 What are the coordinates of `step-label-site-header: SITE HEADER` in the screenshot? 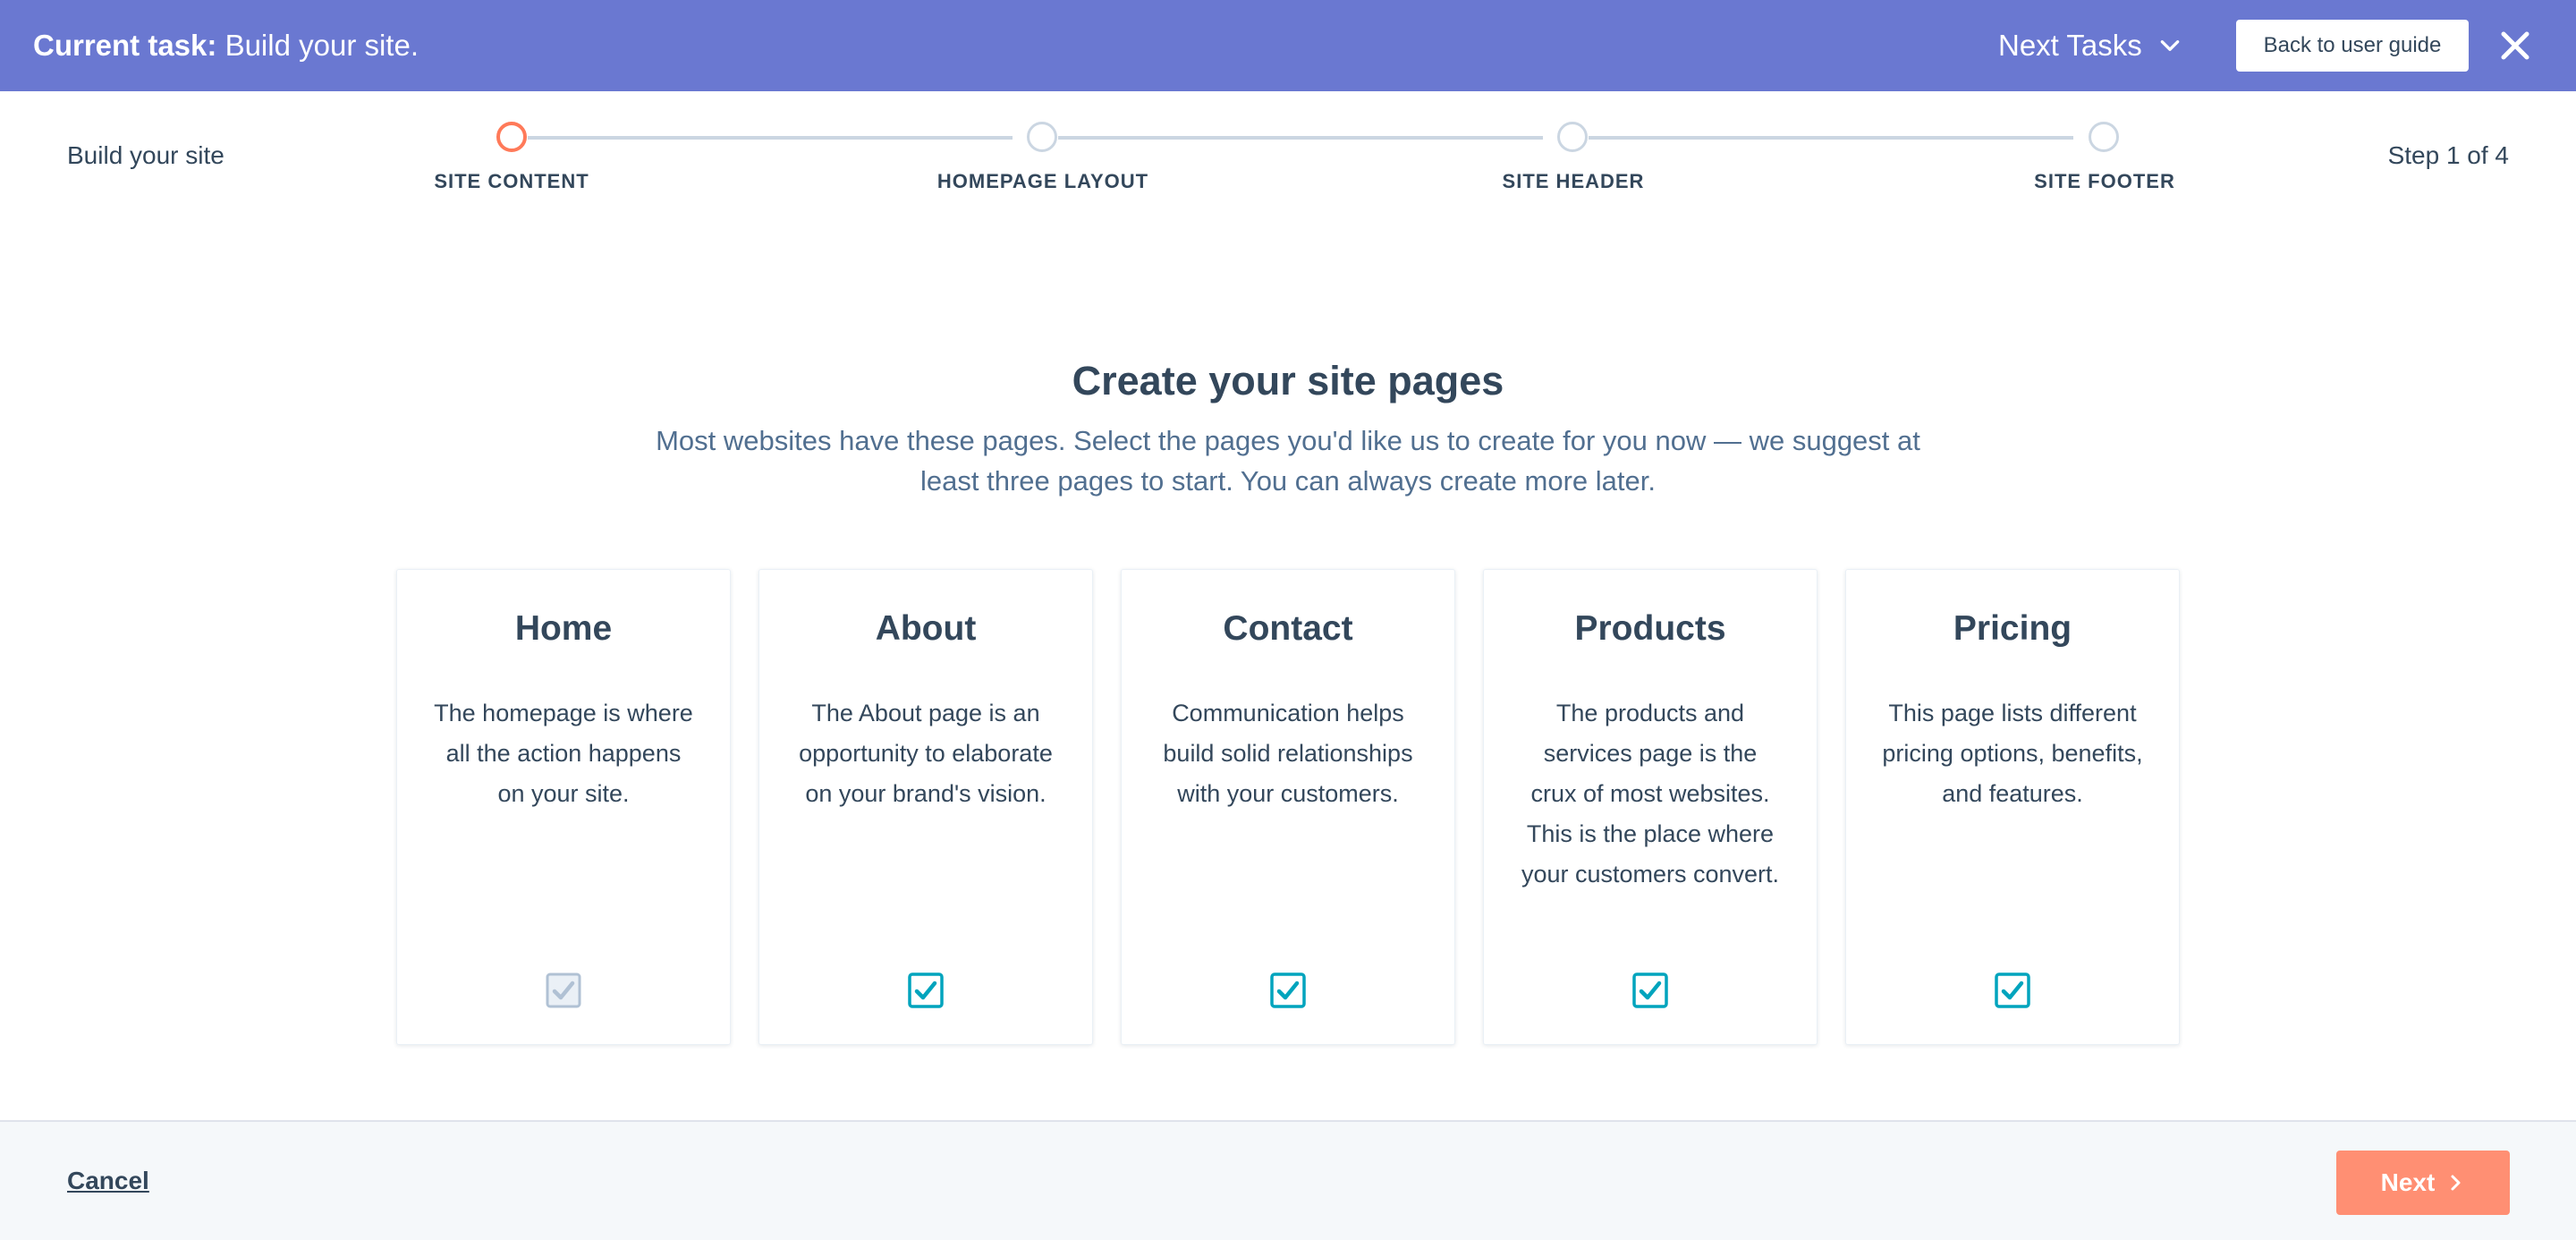 It's located at (1573, 181).